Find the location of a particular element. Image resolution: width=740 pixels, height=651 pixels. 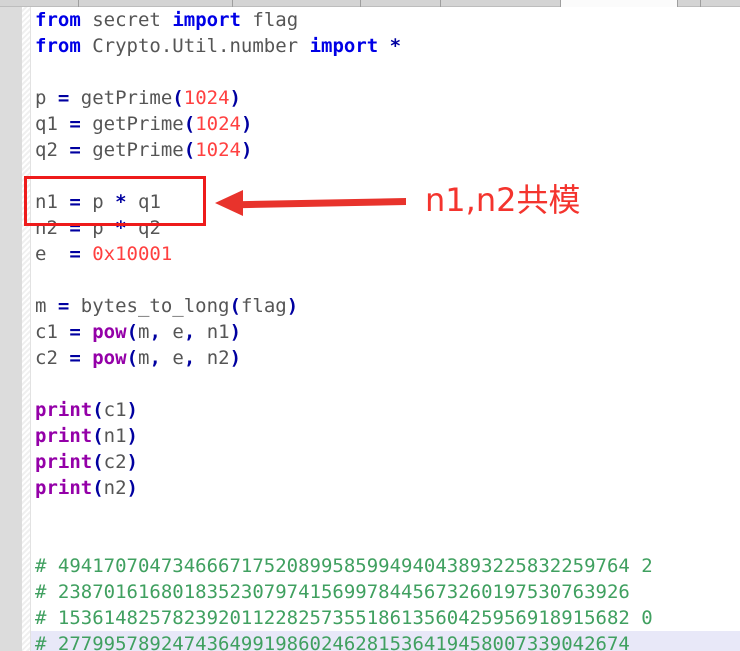

code-token: bytes_to_long is located at coordinates (149, 306).